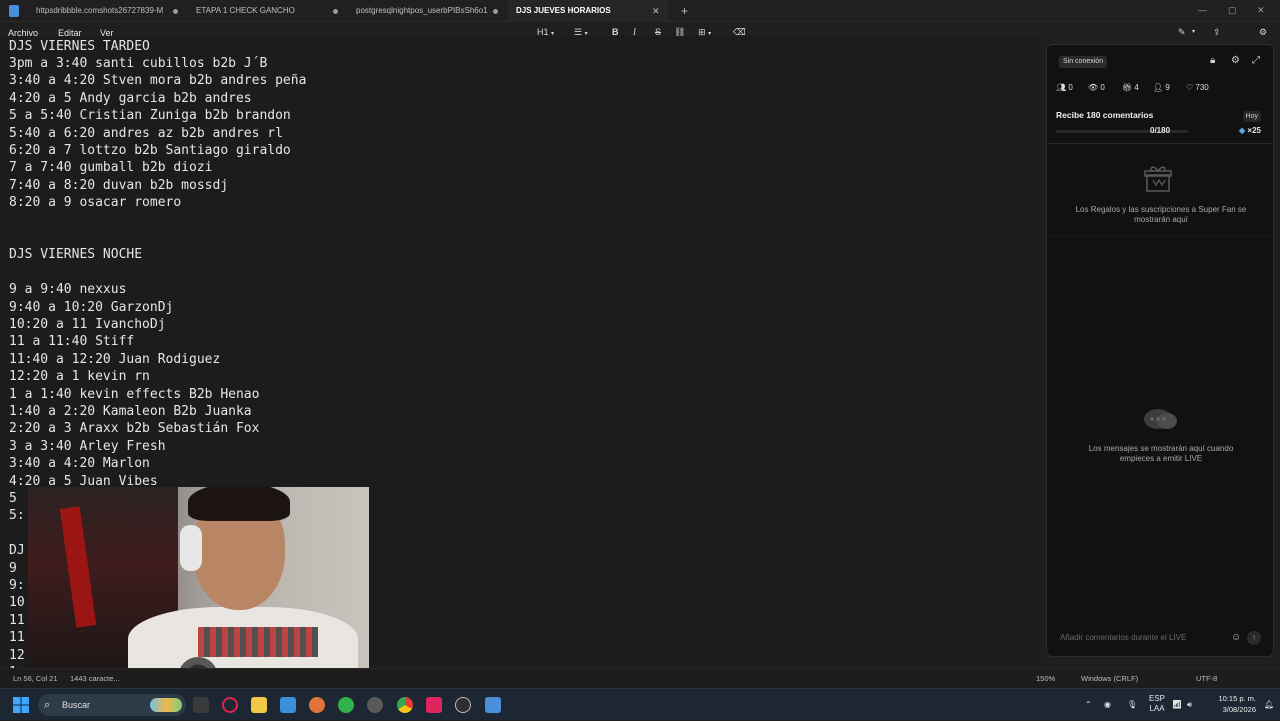 This screenshot has height=721, width=1280. Describe the element at coordinates (1109, 679) in the screenshot. I see `line-endings: Windows (CRLF)` at that location.